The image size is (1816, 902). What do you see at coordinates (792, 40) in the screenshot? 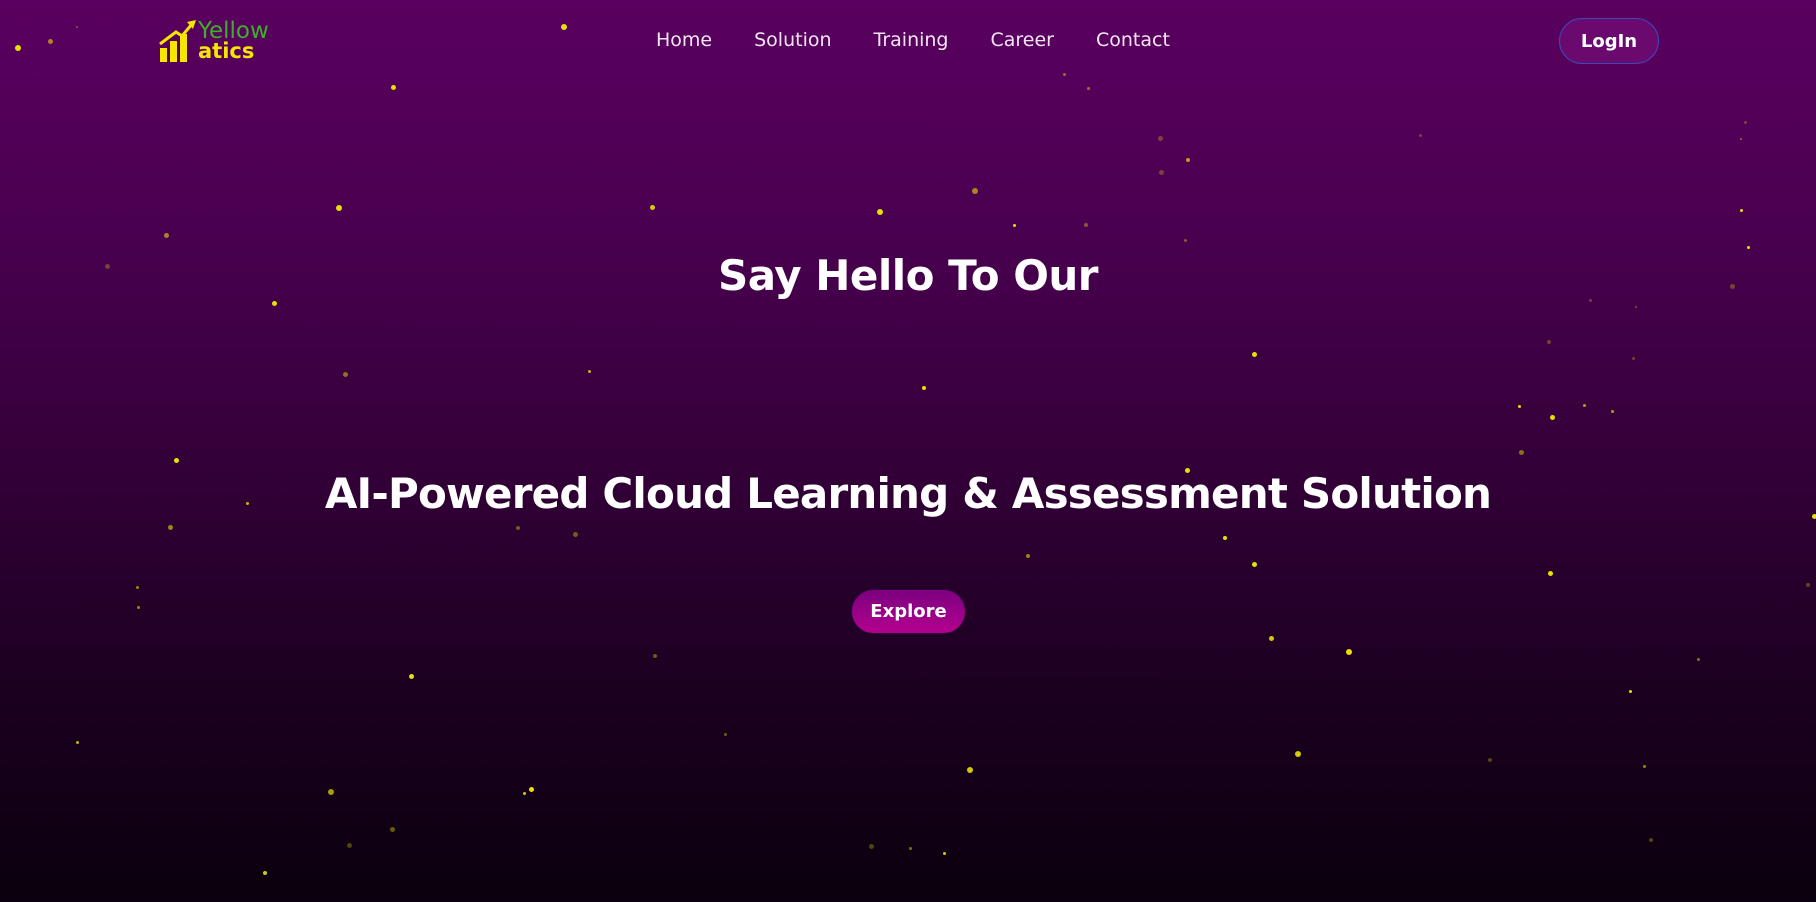
I see `nav-solution: Solution` at bounding box center [792, 40].